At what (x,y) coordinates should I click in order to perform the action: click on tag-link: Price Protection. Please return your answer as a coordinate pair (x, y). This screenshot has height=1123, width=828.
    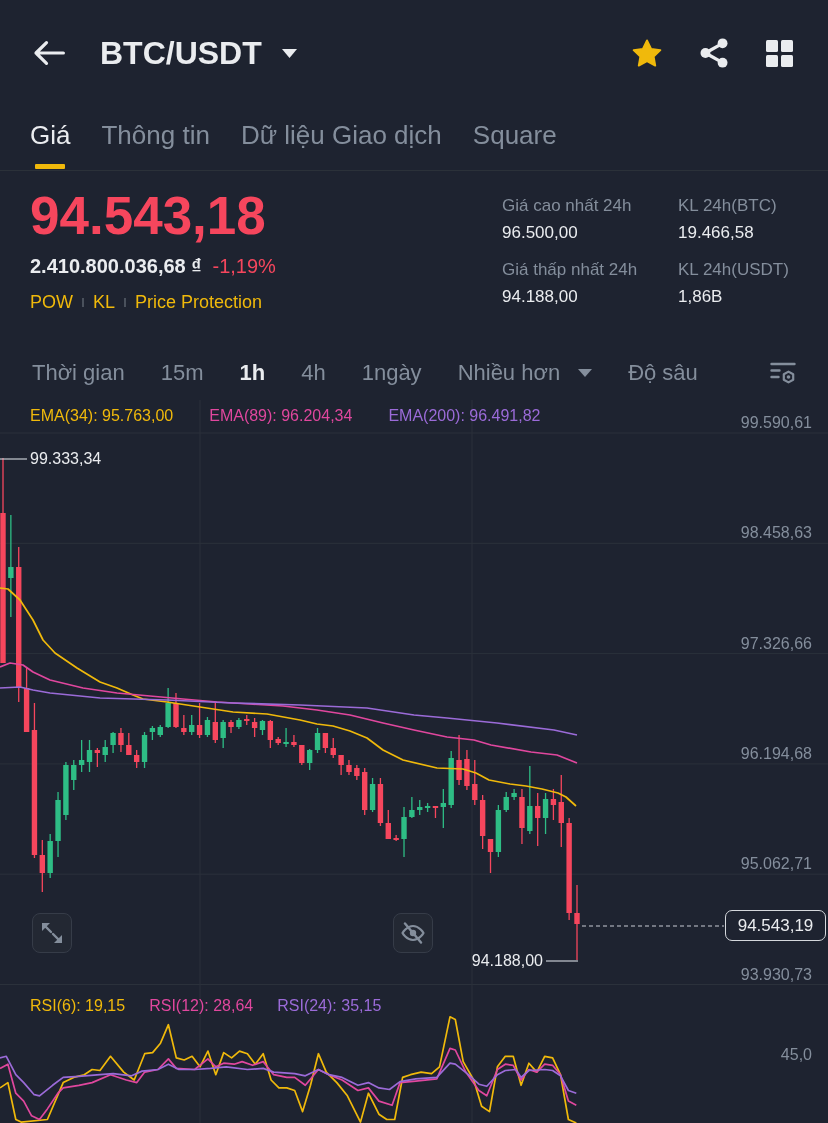
    Looking at the image, I should click on (199, 302).